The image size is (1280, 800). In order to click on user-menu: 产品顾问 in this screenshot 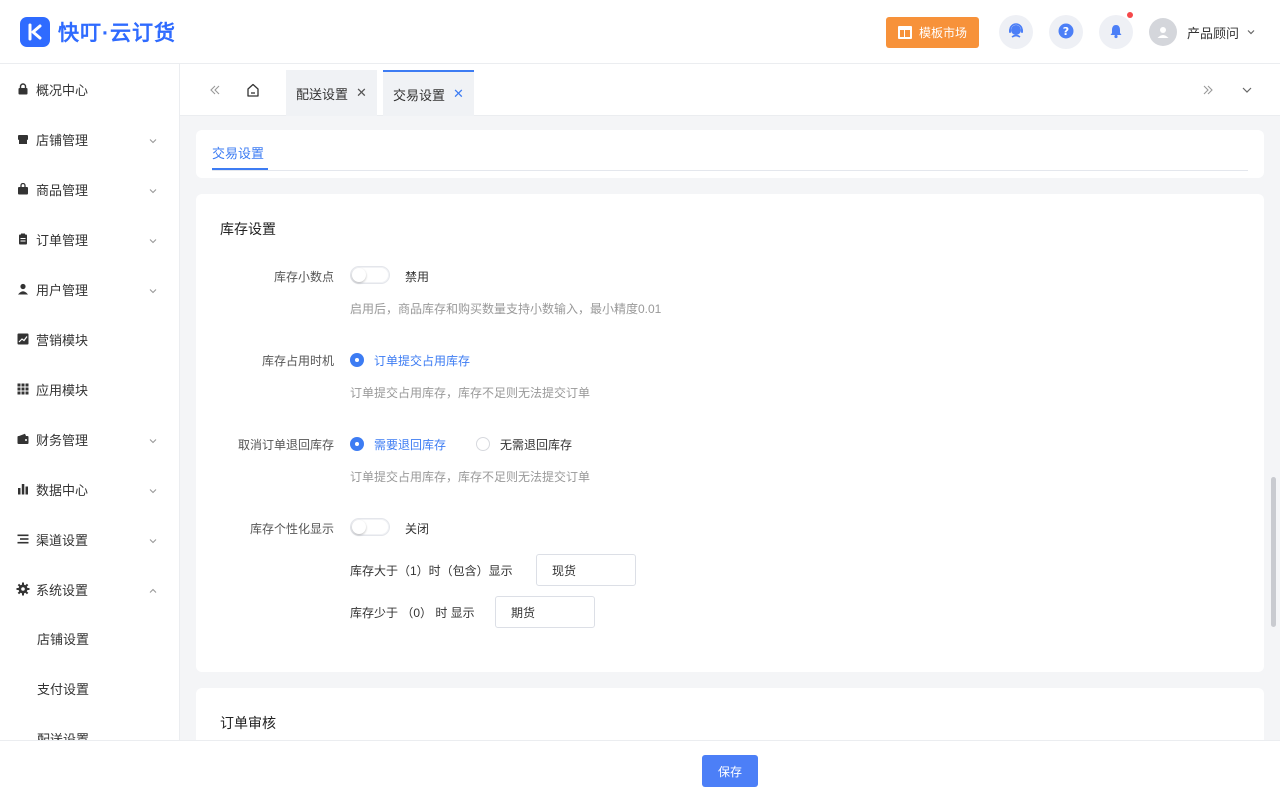, I will do `click(1202, 32)`.